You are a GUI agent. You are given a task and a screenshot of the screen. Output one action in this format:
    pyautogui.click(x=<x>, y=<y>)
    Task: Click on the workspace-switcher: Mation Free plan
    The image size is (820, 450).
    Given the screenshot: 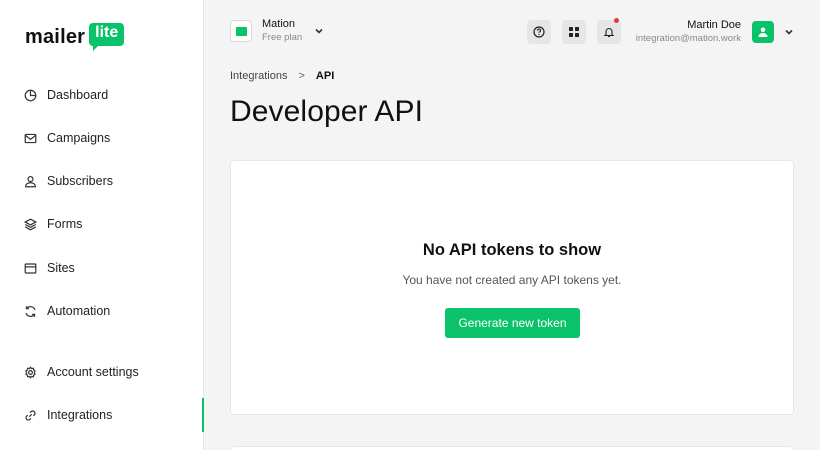 What is the action you would take?
    pyautogui.click(x=277, y=31)
    